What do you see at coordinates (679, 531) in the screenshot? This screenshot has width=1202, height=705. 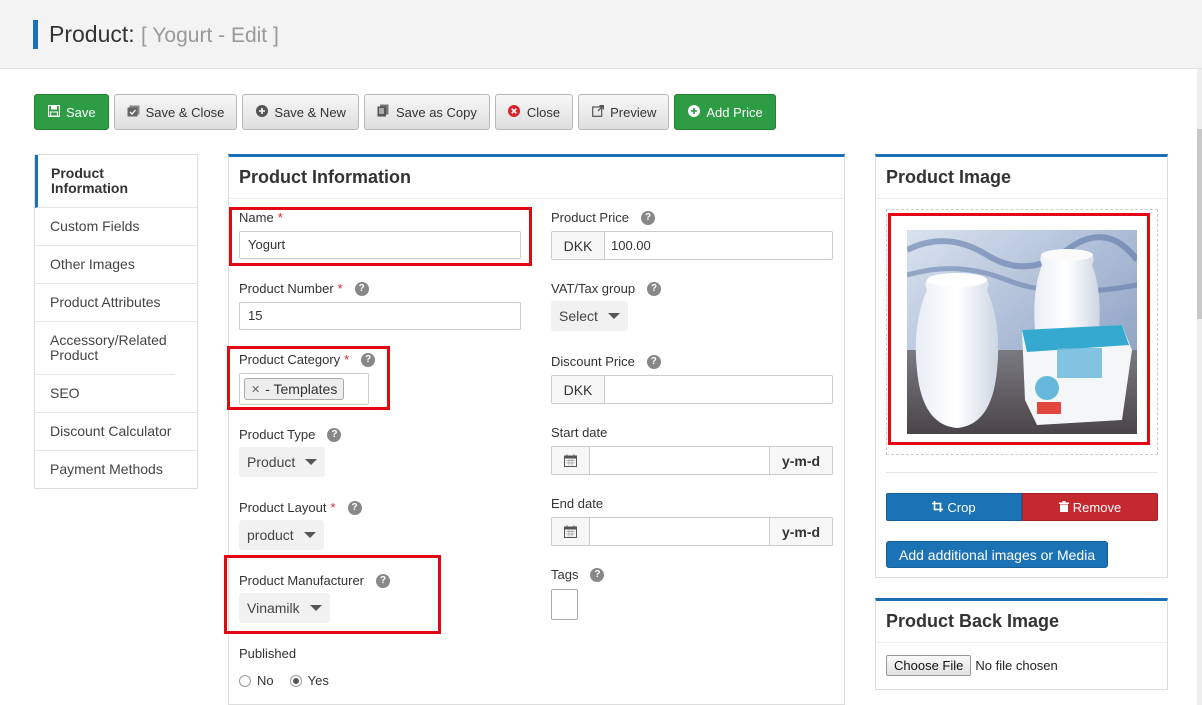 I see `end-date-input` at bounding box center [679, 531].